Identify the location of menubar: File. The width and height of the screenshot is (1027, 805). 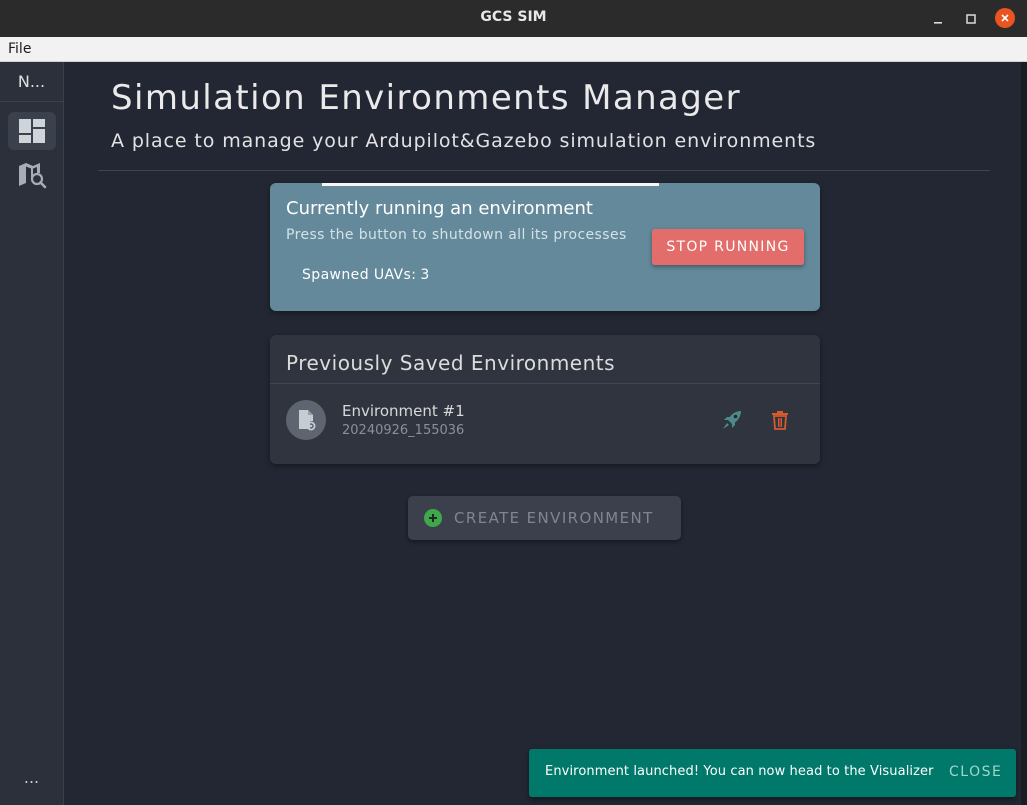
(513, 49).